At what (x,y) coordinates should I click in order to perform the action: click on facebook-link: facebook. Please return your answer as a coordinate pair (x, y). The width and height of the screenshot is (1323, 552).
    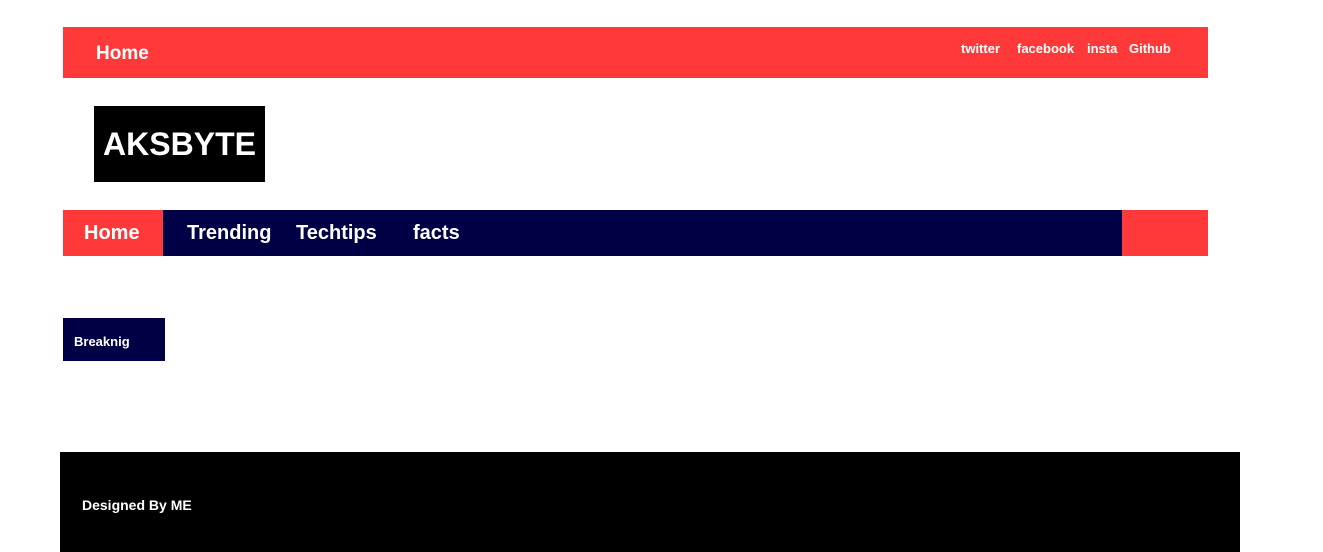
    Looking at the image, I should click on (1045, 48).